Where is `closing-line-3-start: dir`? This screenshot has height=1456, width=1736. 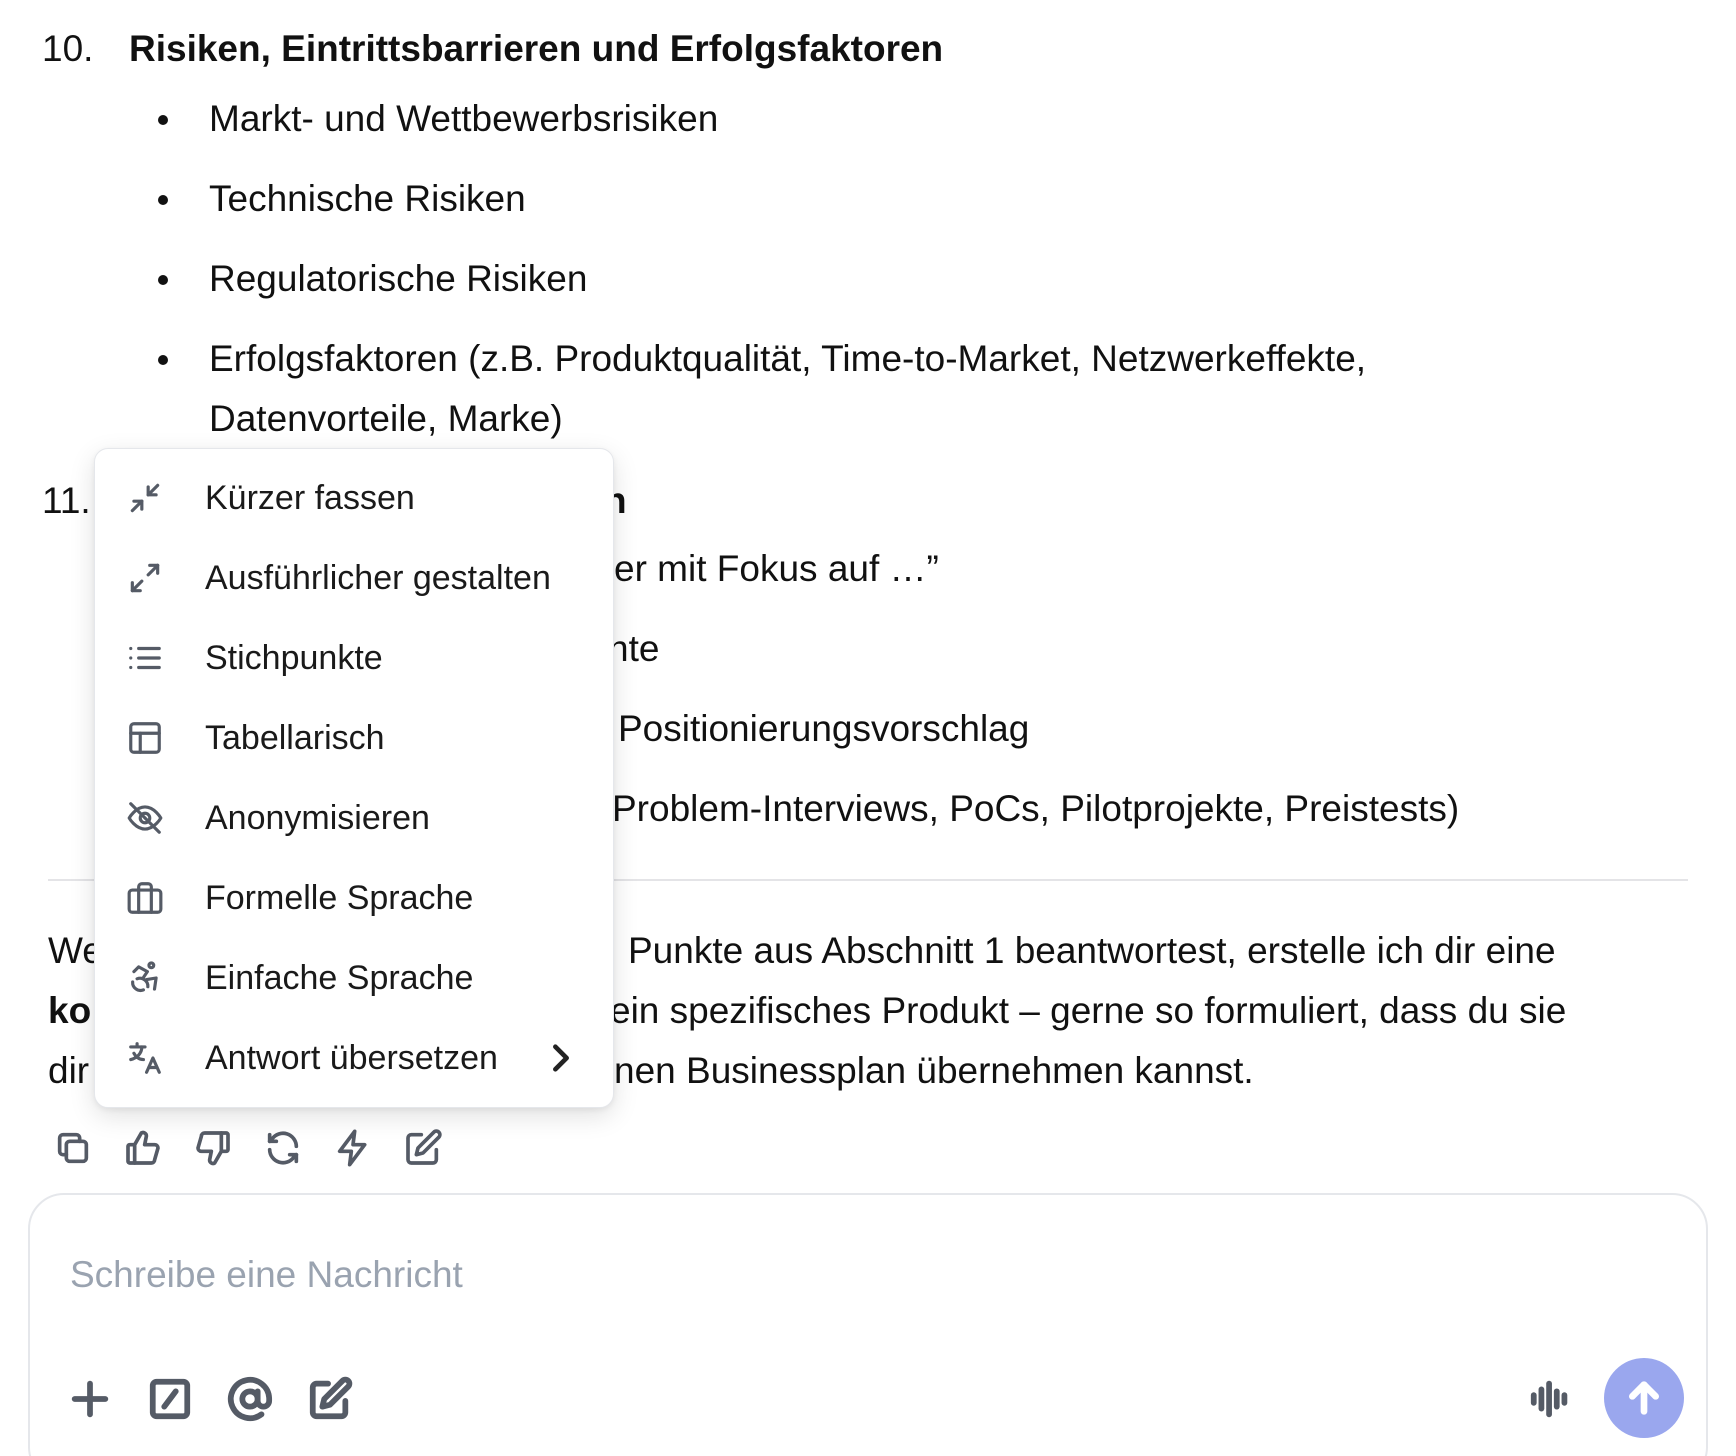
closing-line-3-start: dir is located at coordinates (69, 1070).